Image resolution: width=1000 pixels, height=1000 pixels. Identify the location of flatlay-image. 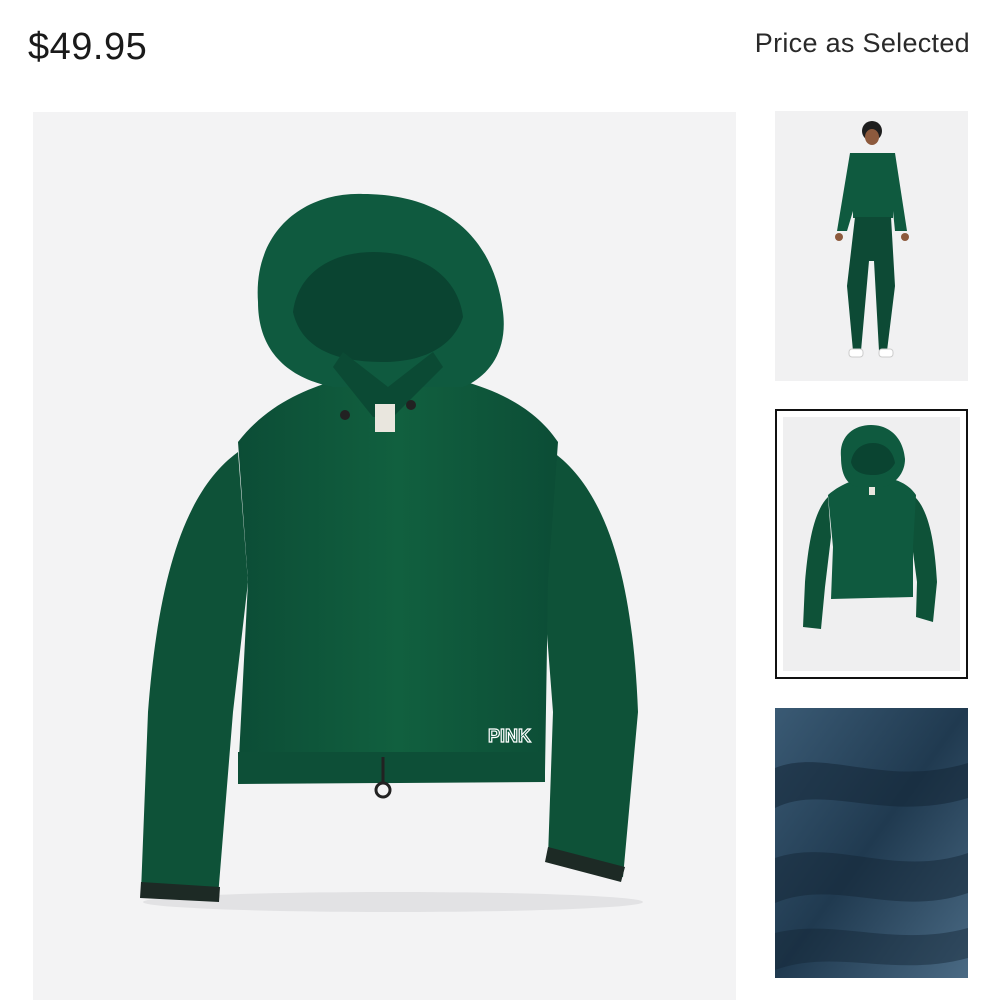
(871, 544).